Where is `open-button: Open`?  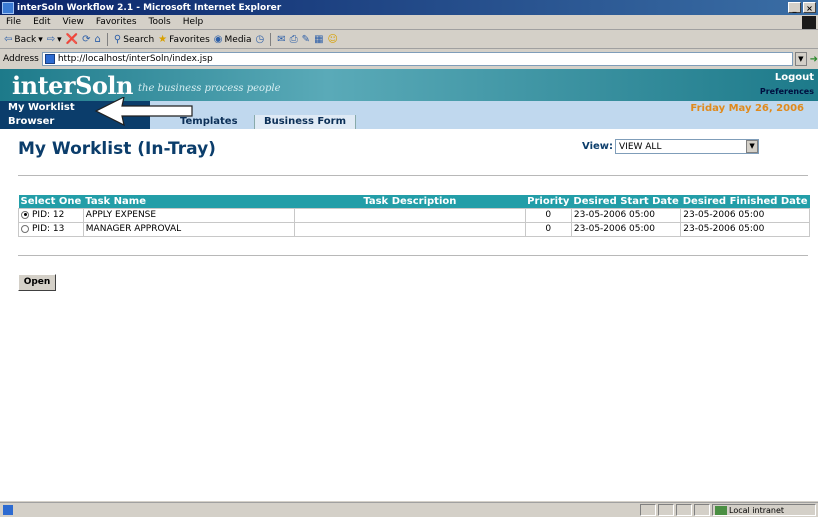
open-button: Open is located at coordinates (37, 282).